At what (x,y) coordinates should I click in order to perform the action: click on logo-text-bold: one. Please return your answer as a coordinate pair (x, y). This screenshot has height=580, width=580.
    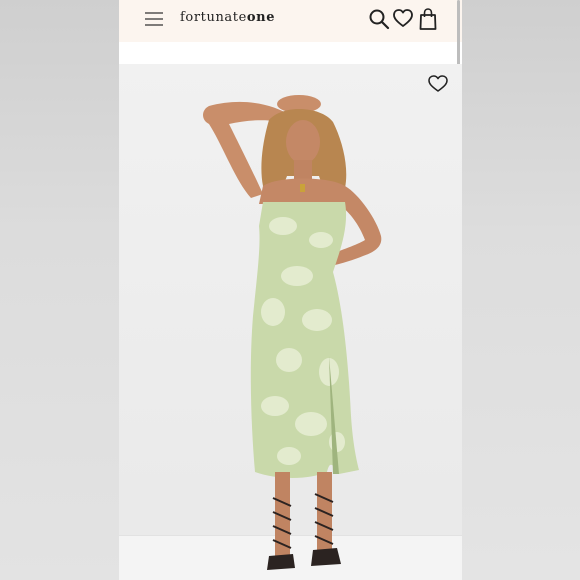
    Looking at the image, I should click on (261, 17).